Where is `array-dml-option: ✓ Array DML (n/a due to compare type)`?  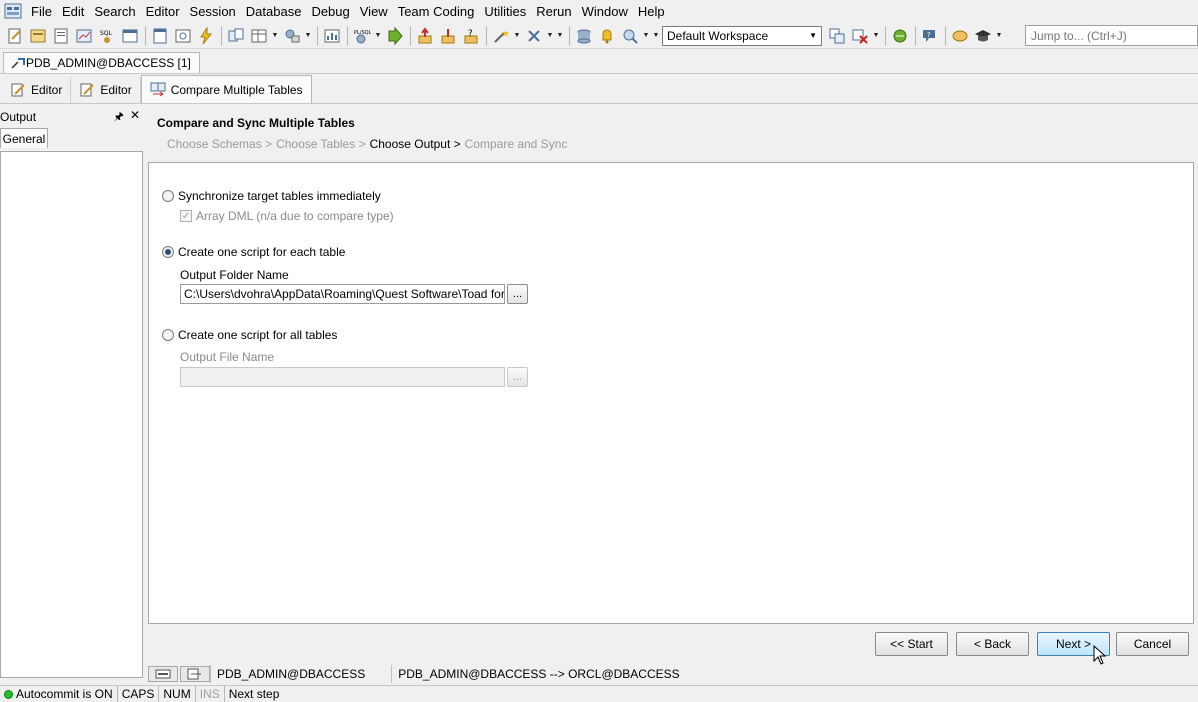 array-dml-option: ✓ Array DML (n/a due to compare type) is located at coordinates (287, 216).